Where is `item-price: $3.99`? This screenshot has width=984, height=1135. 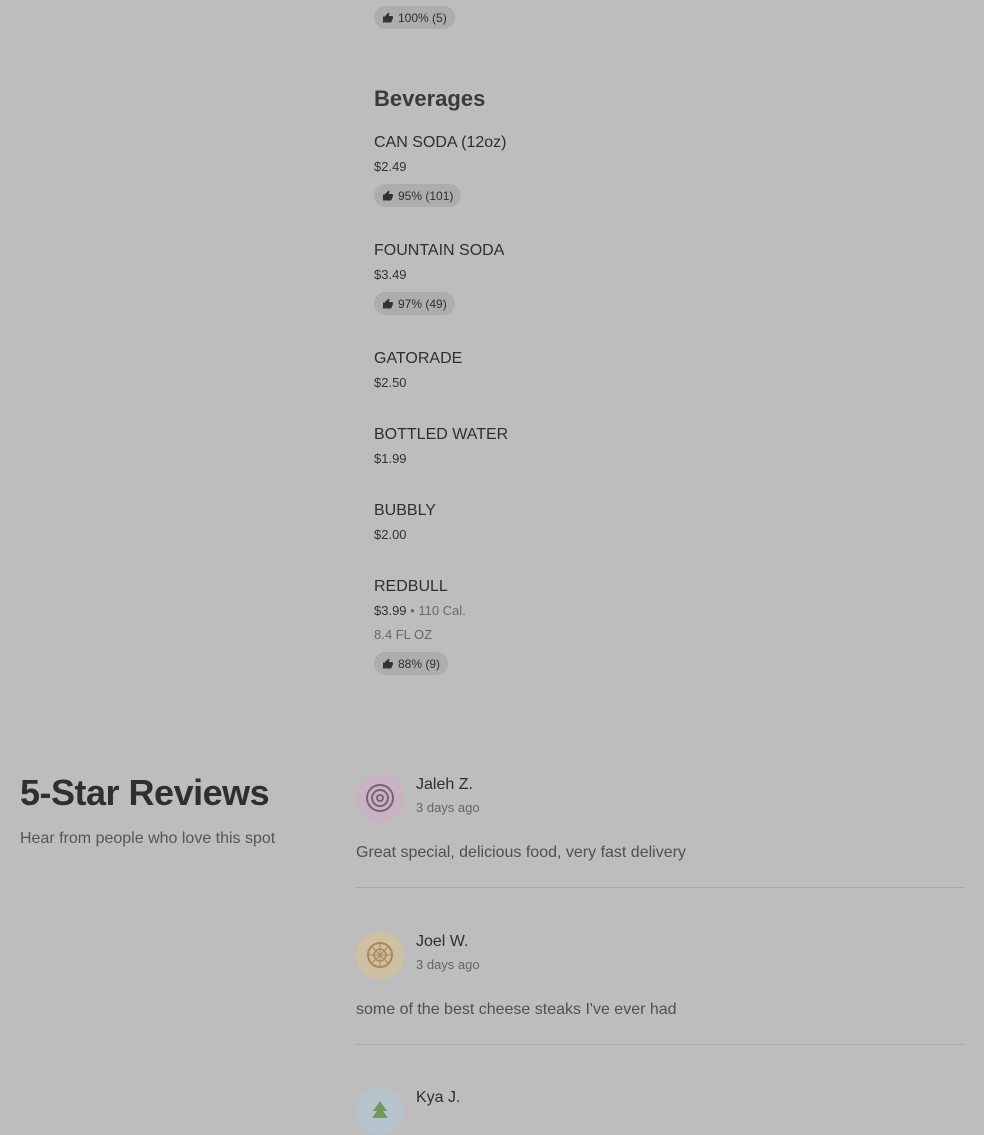 item-price: $3.99 is located at coordinates (390, 610).